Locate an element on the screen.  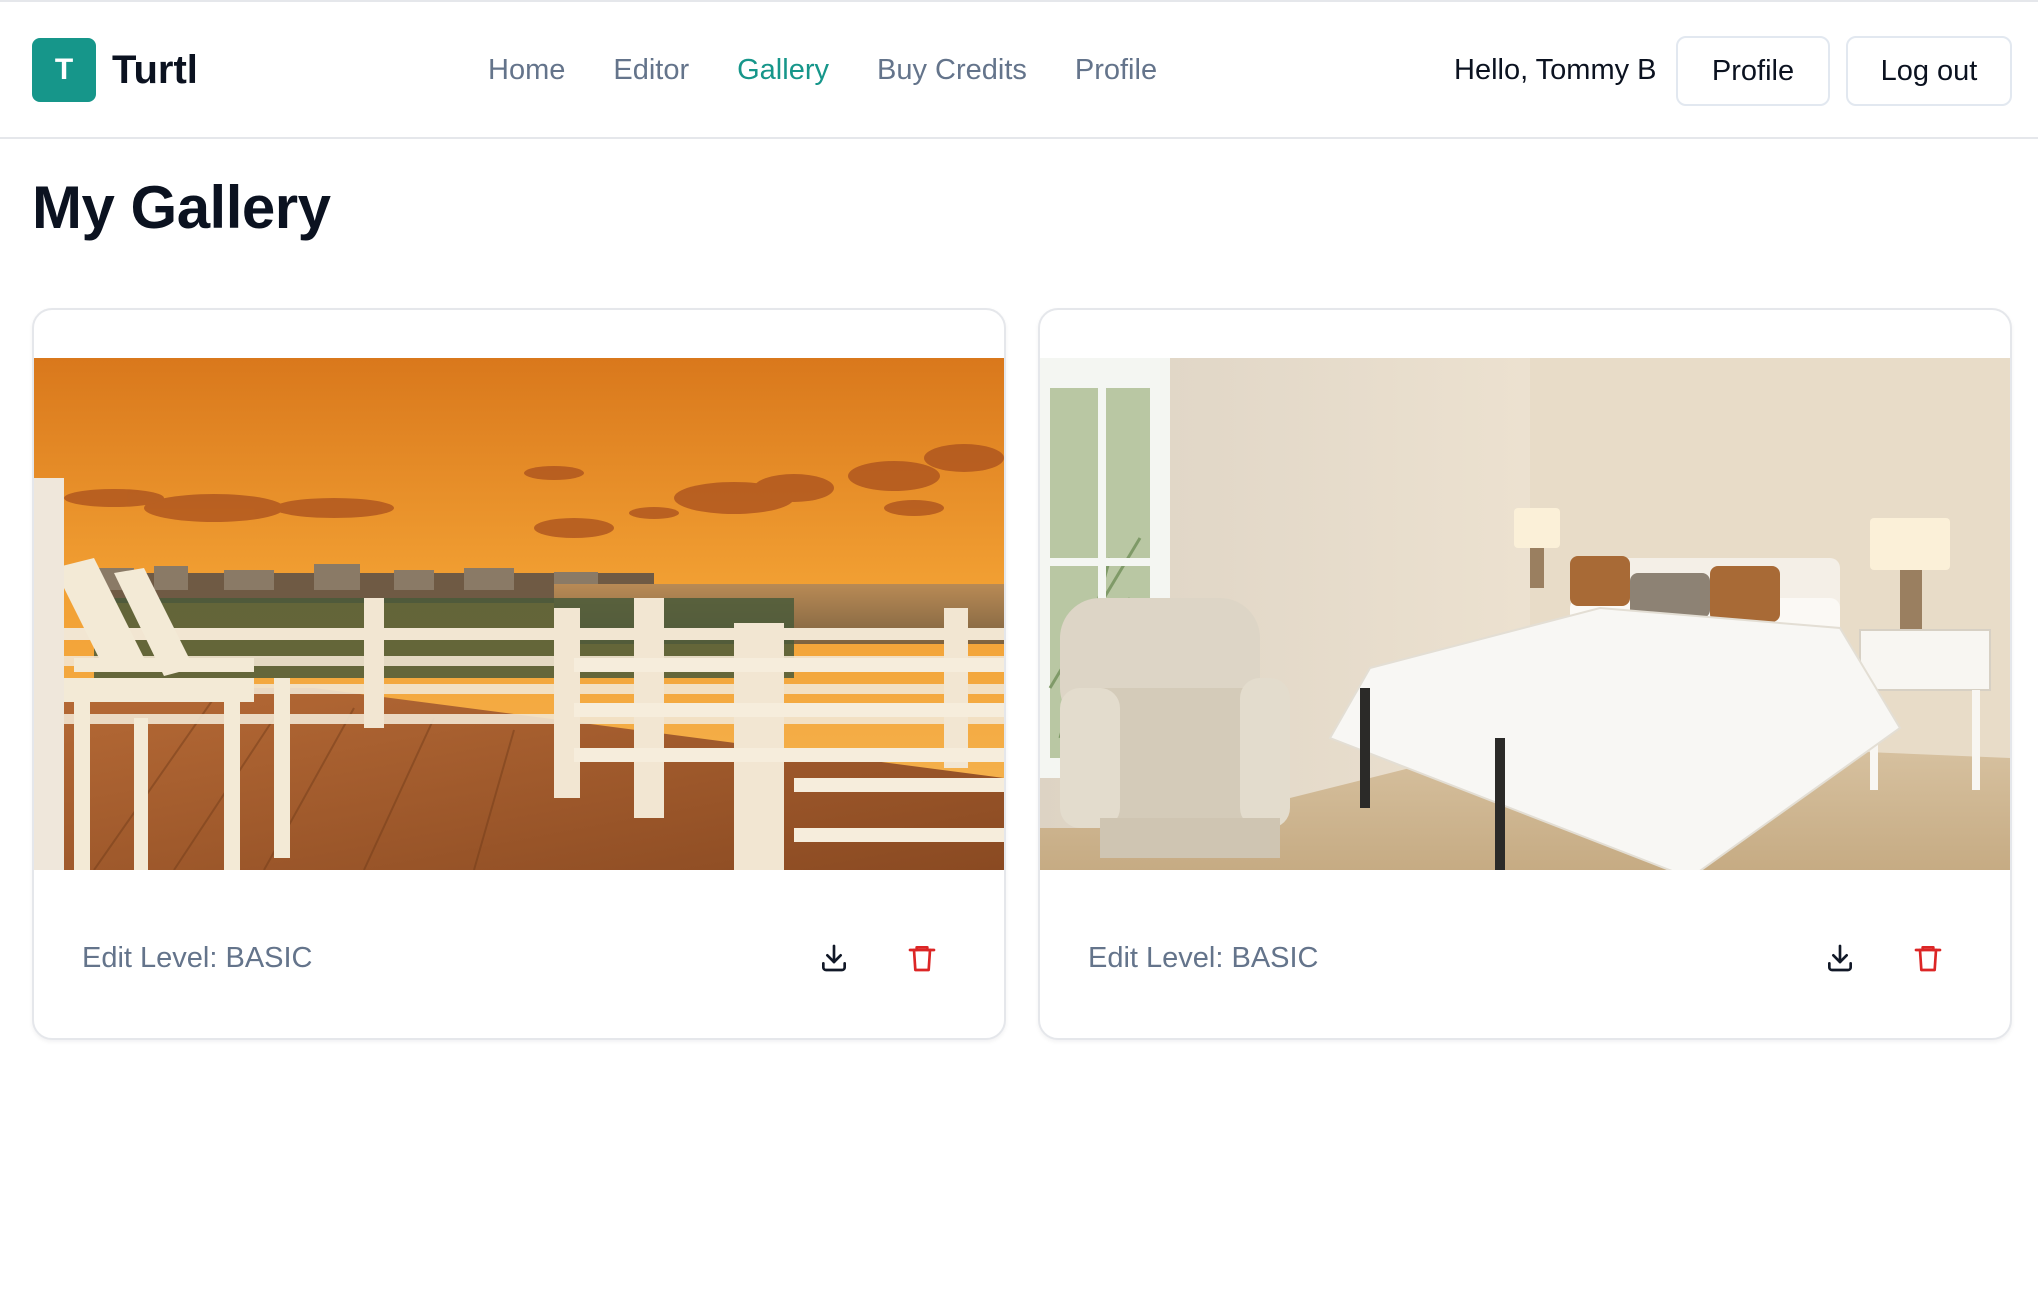
nav-link-gallery: Gallery is located at coordinates (783, 70).